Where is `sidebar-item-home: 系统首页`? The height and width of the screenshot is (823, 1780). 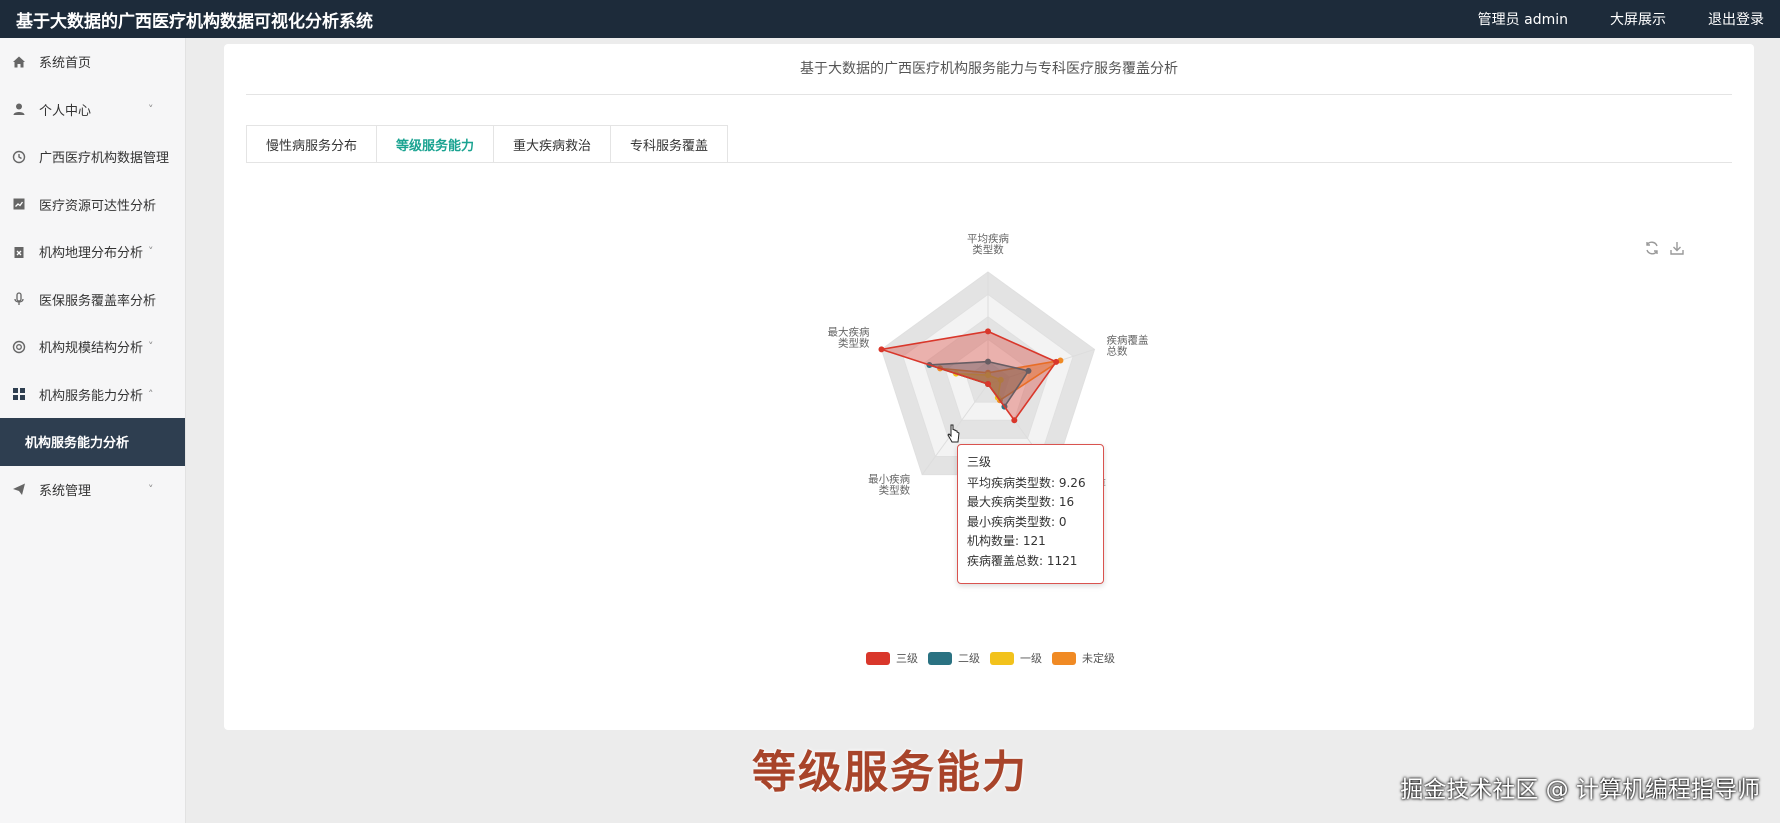
sidebar-item-home: 系统首页 is located at coordinates (92, 62).